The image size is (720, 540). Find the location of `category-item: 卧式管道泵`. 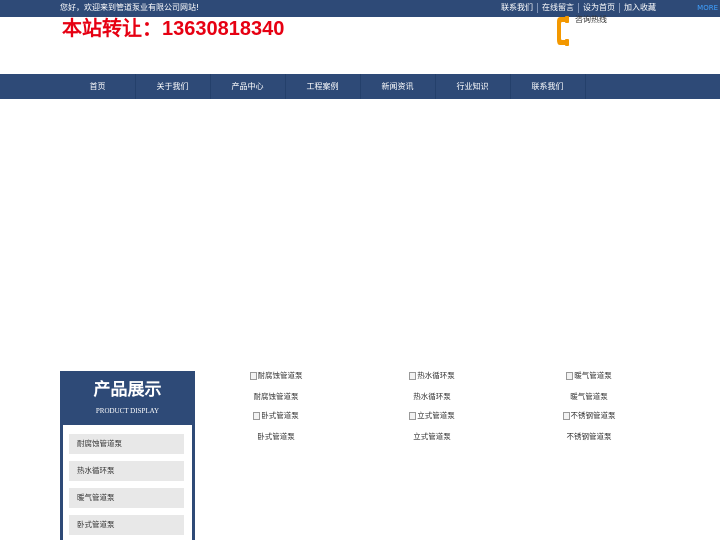

category-item: 卧式管道泵 is located at coordinates (126, 525).